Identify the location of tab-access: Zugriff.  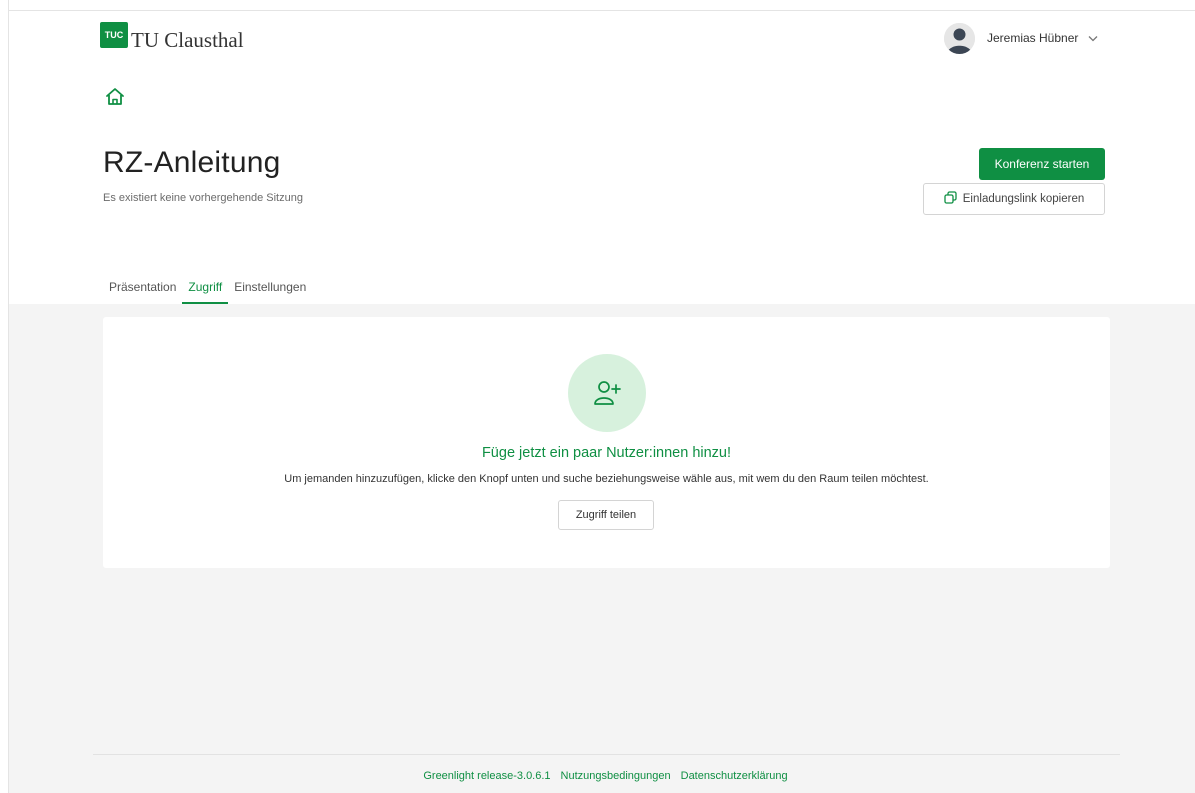
(205, 289).